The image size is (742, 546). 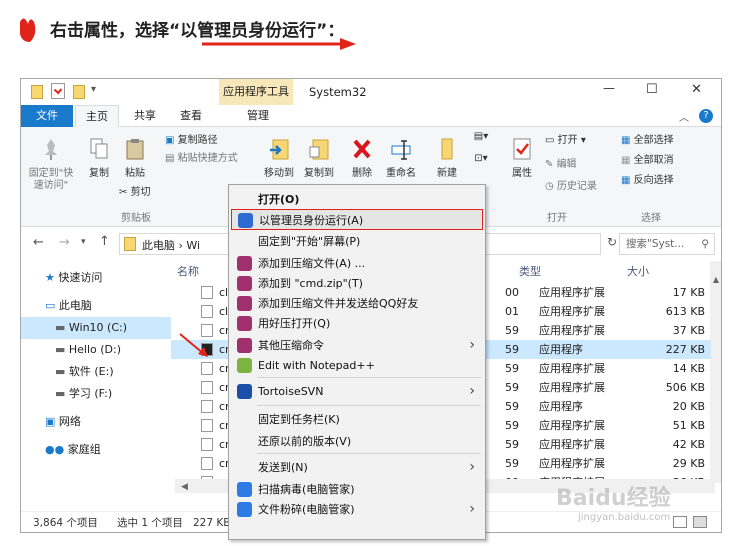 I want to click on window-title: System32, so click(x=338, y=92).